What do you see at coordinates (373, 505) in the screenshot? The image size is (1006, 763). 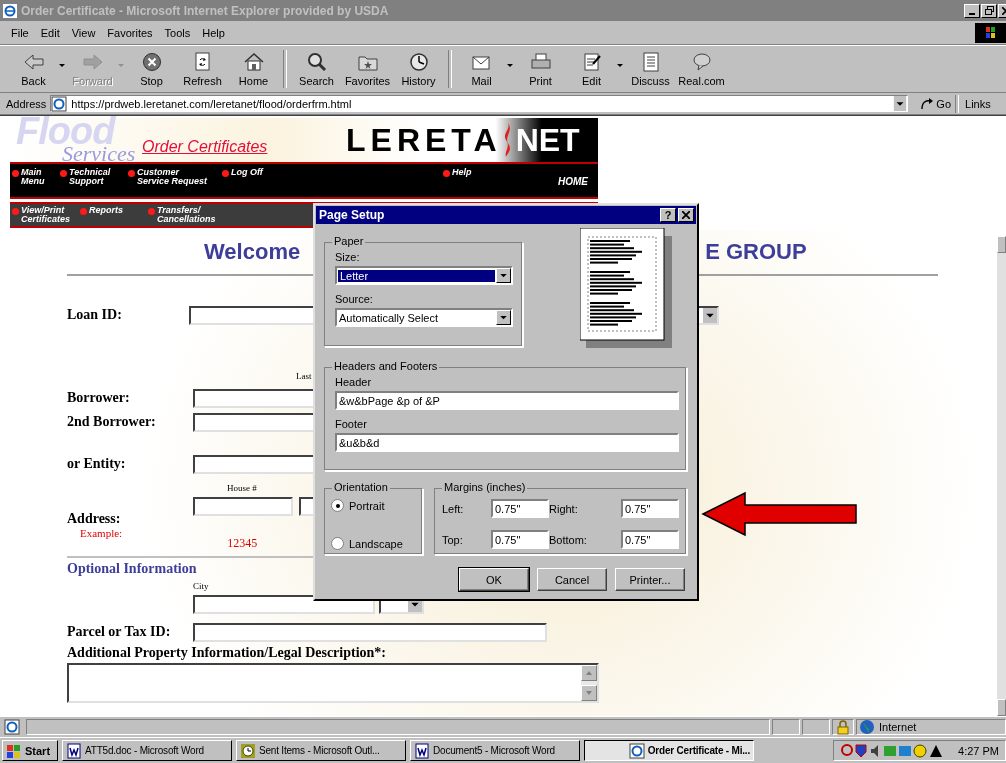 I see `radio-button: Portrait` at bounding box center [373, 505].